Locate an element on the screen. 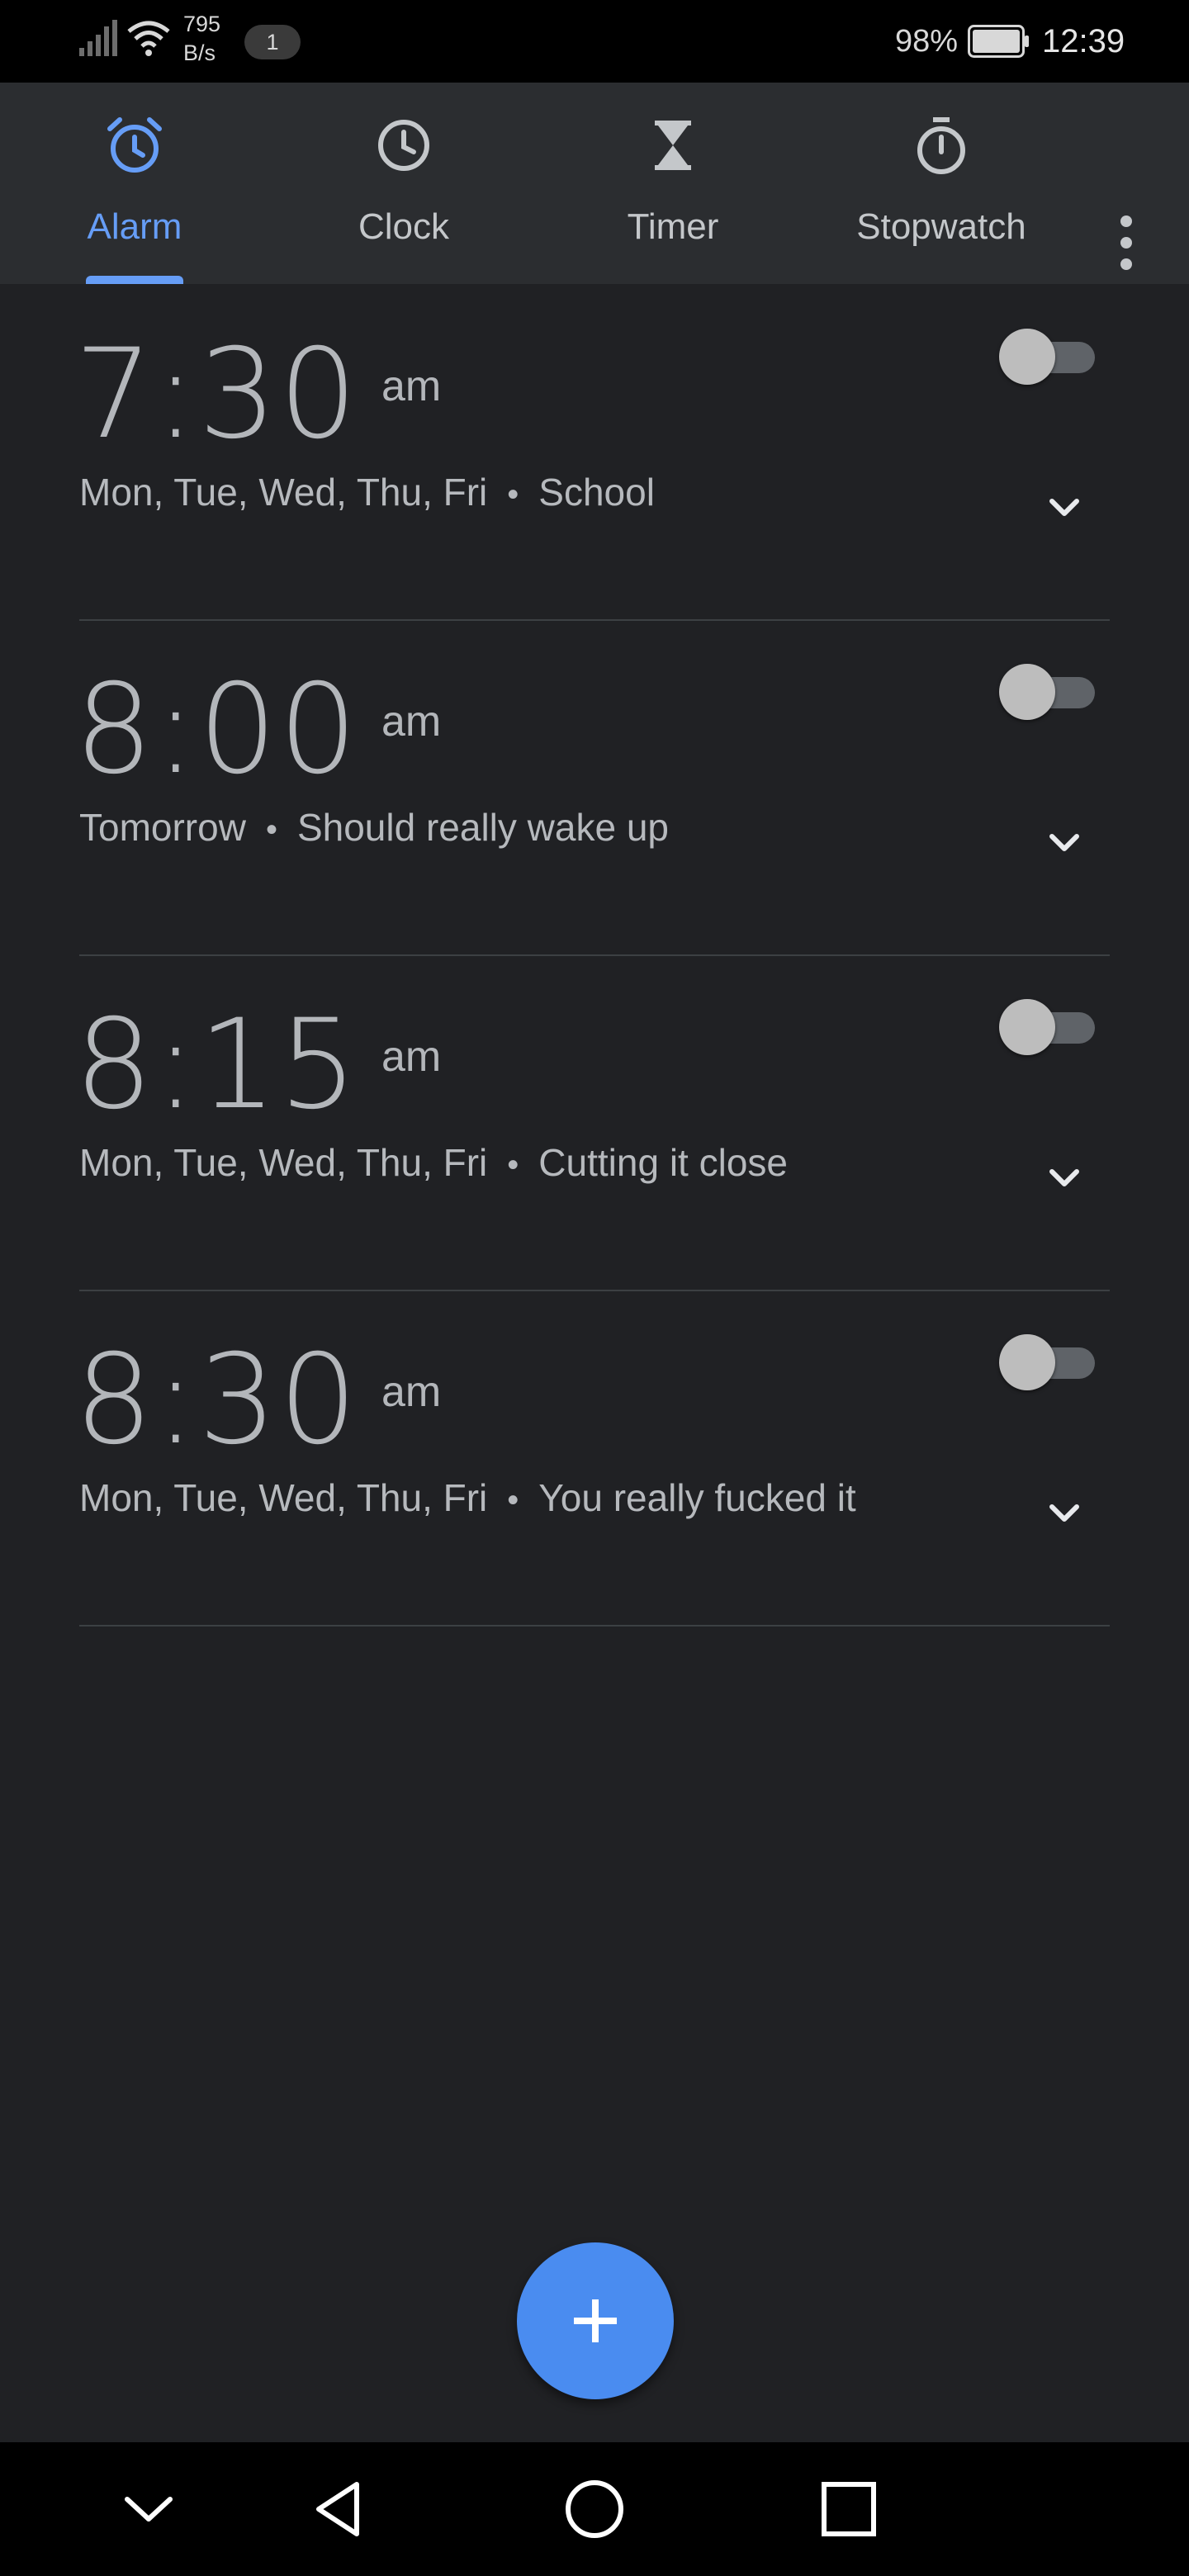  tab-alarm: Alarm is located at coordinates (134, 183).